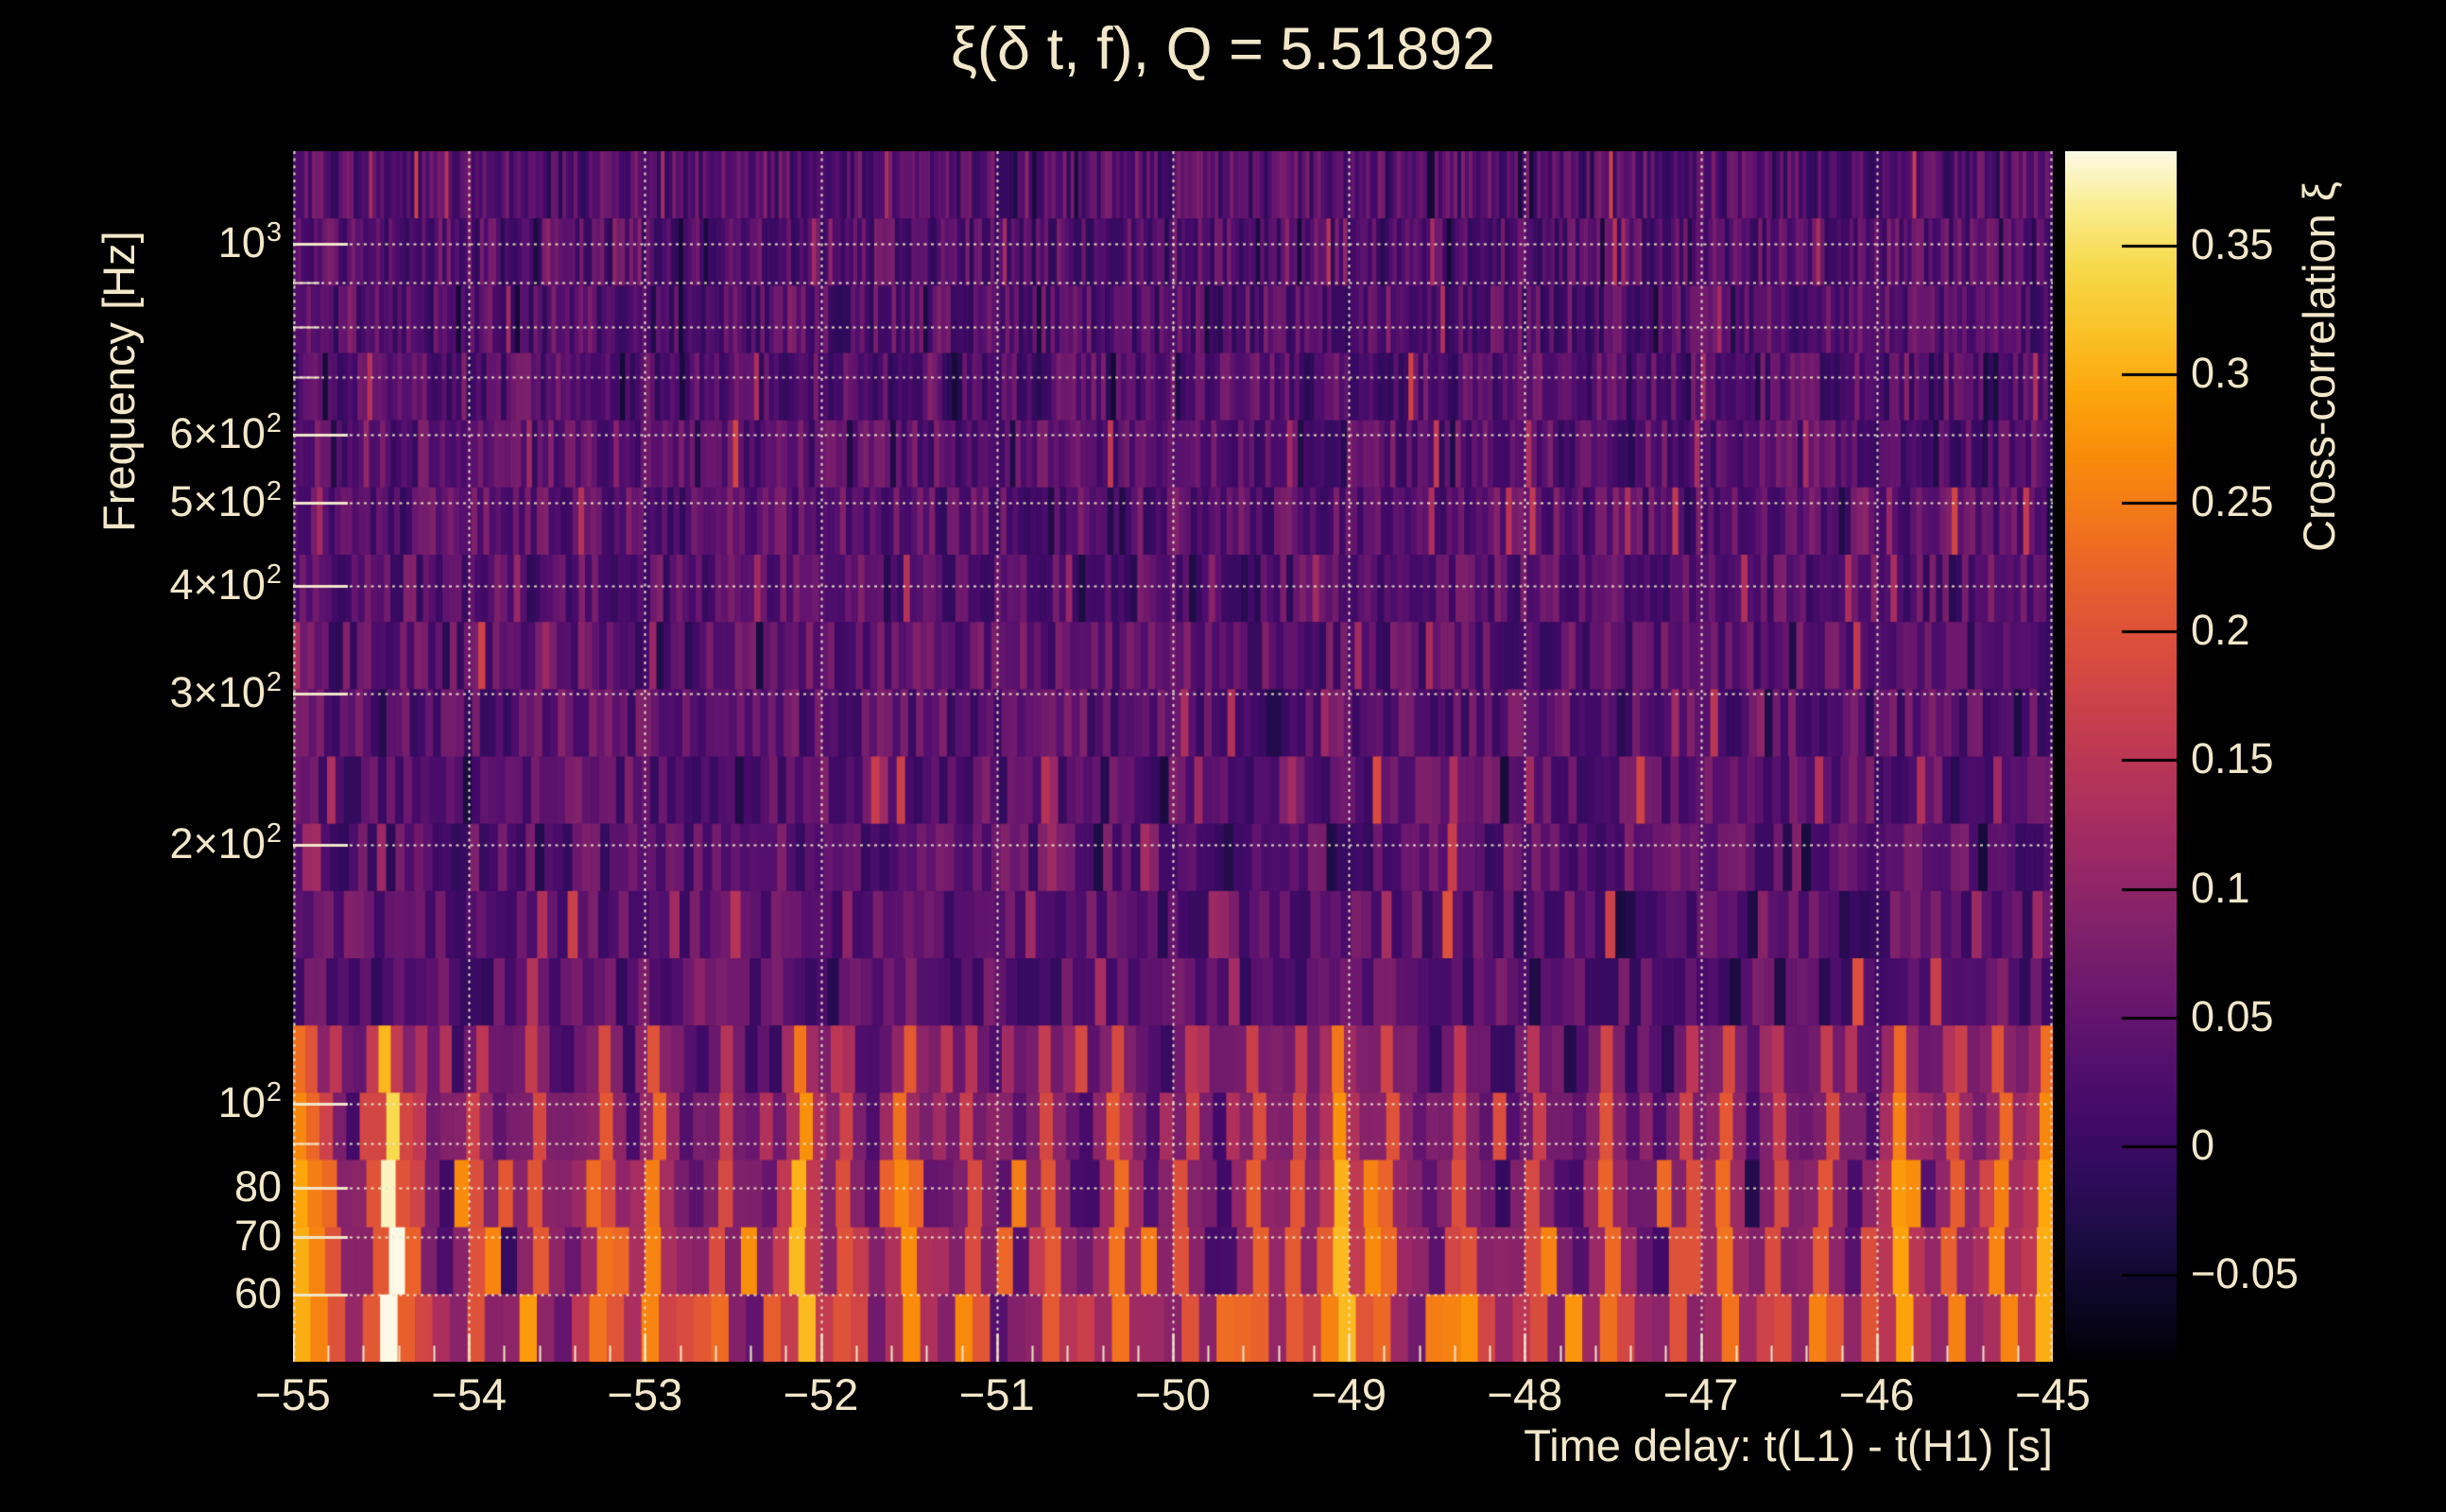 This screenshot has height=1512, width=2446. What do you see at coordinates (217, 691) in the screenshot?
I see `y-tick-mantissa: 3×10` at bounding box center [217, 691].